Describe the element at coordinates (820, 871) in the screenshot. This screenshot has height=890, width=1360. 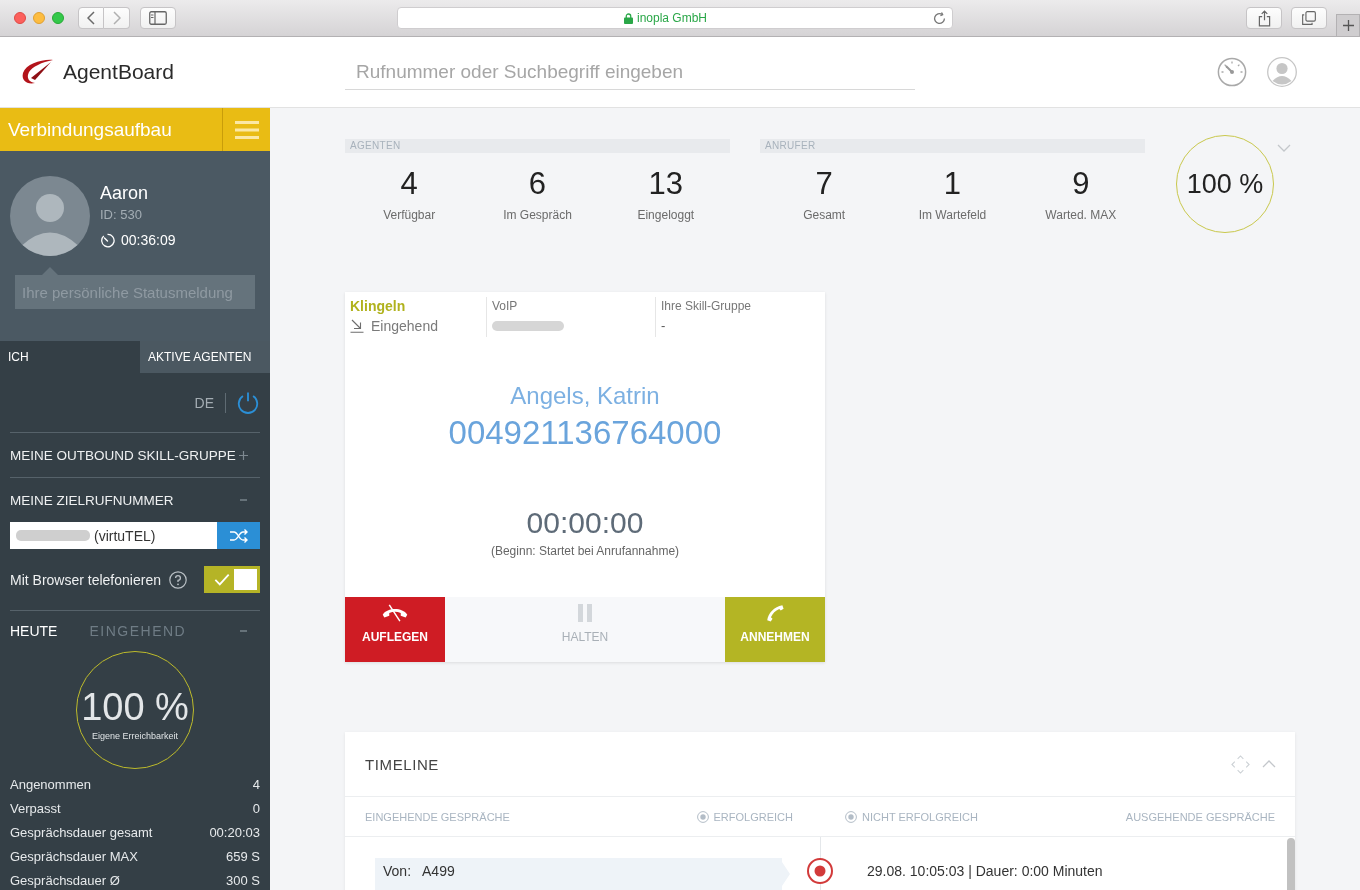
I see `record-icon` at that location.